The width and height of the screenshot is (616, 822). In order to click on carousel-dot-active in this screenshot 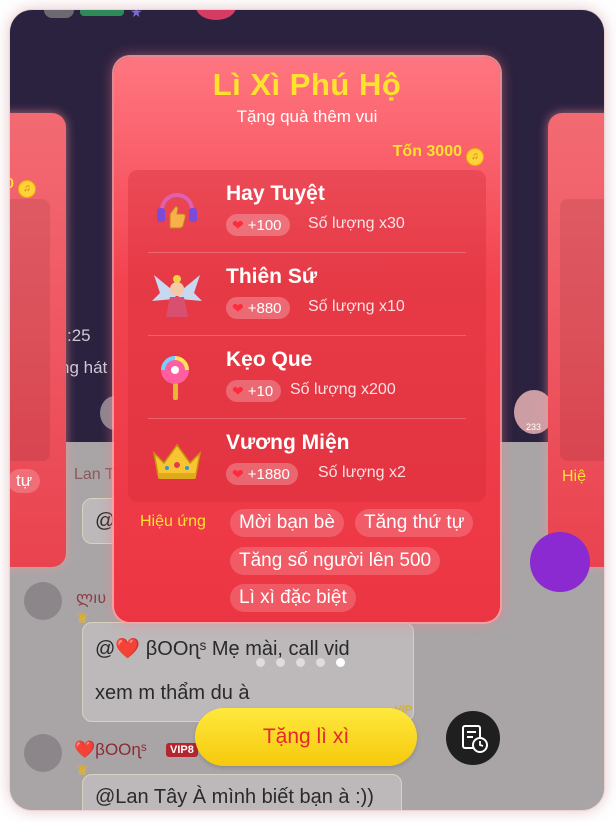, I will do `click(340, 662)`.